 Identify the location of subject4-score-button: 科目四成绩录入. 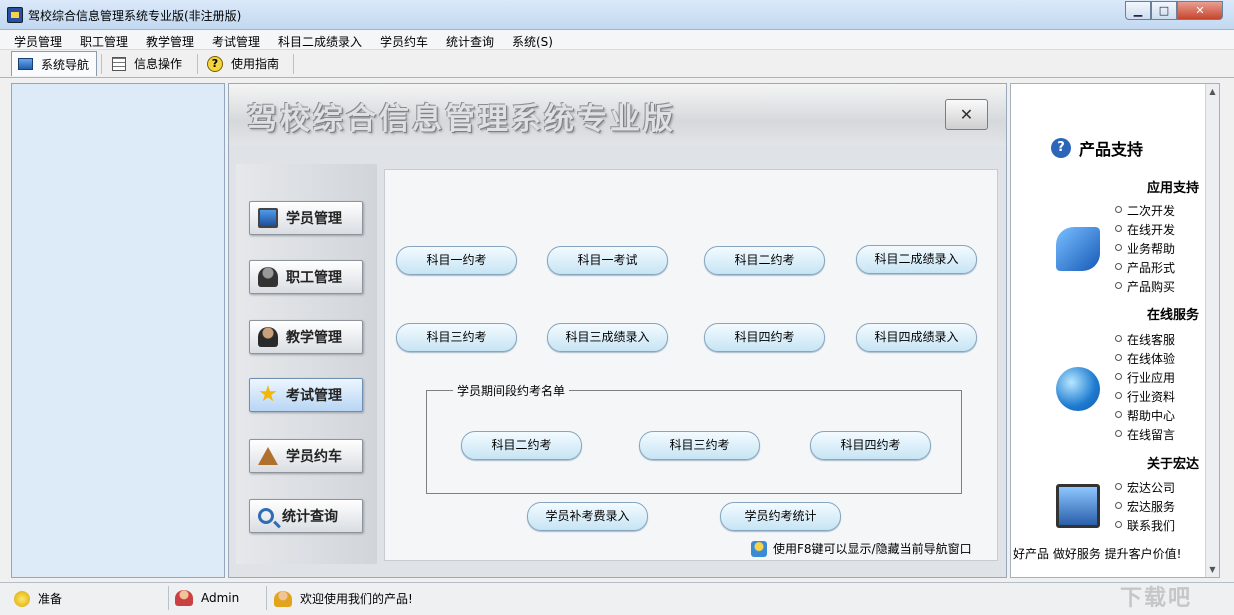
(916, 337).